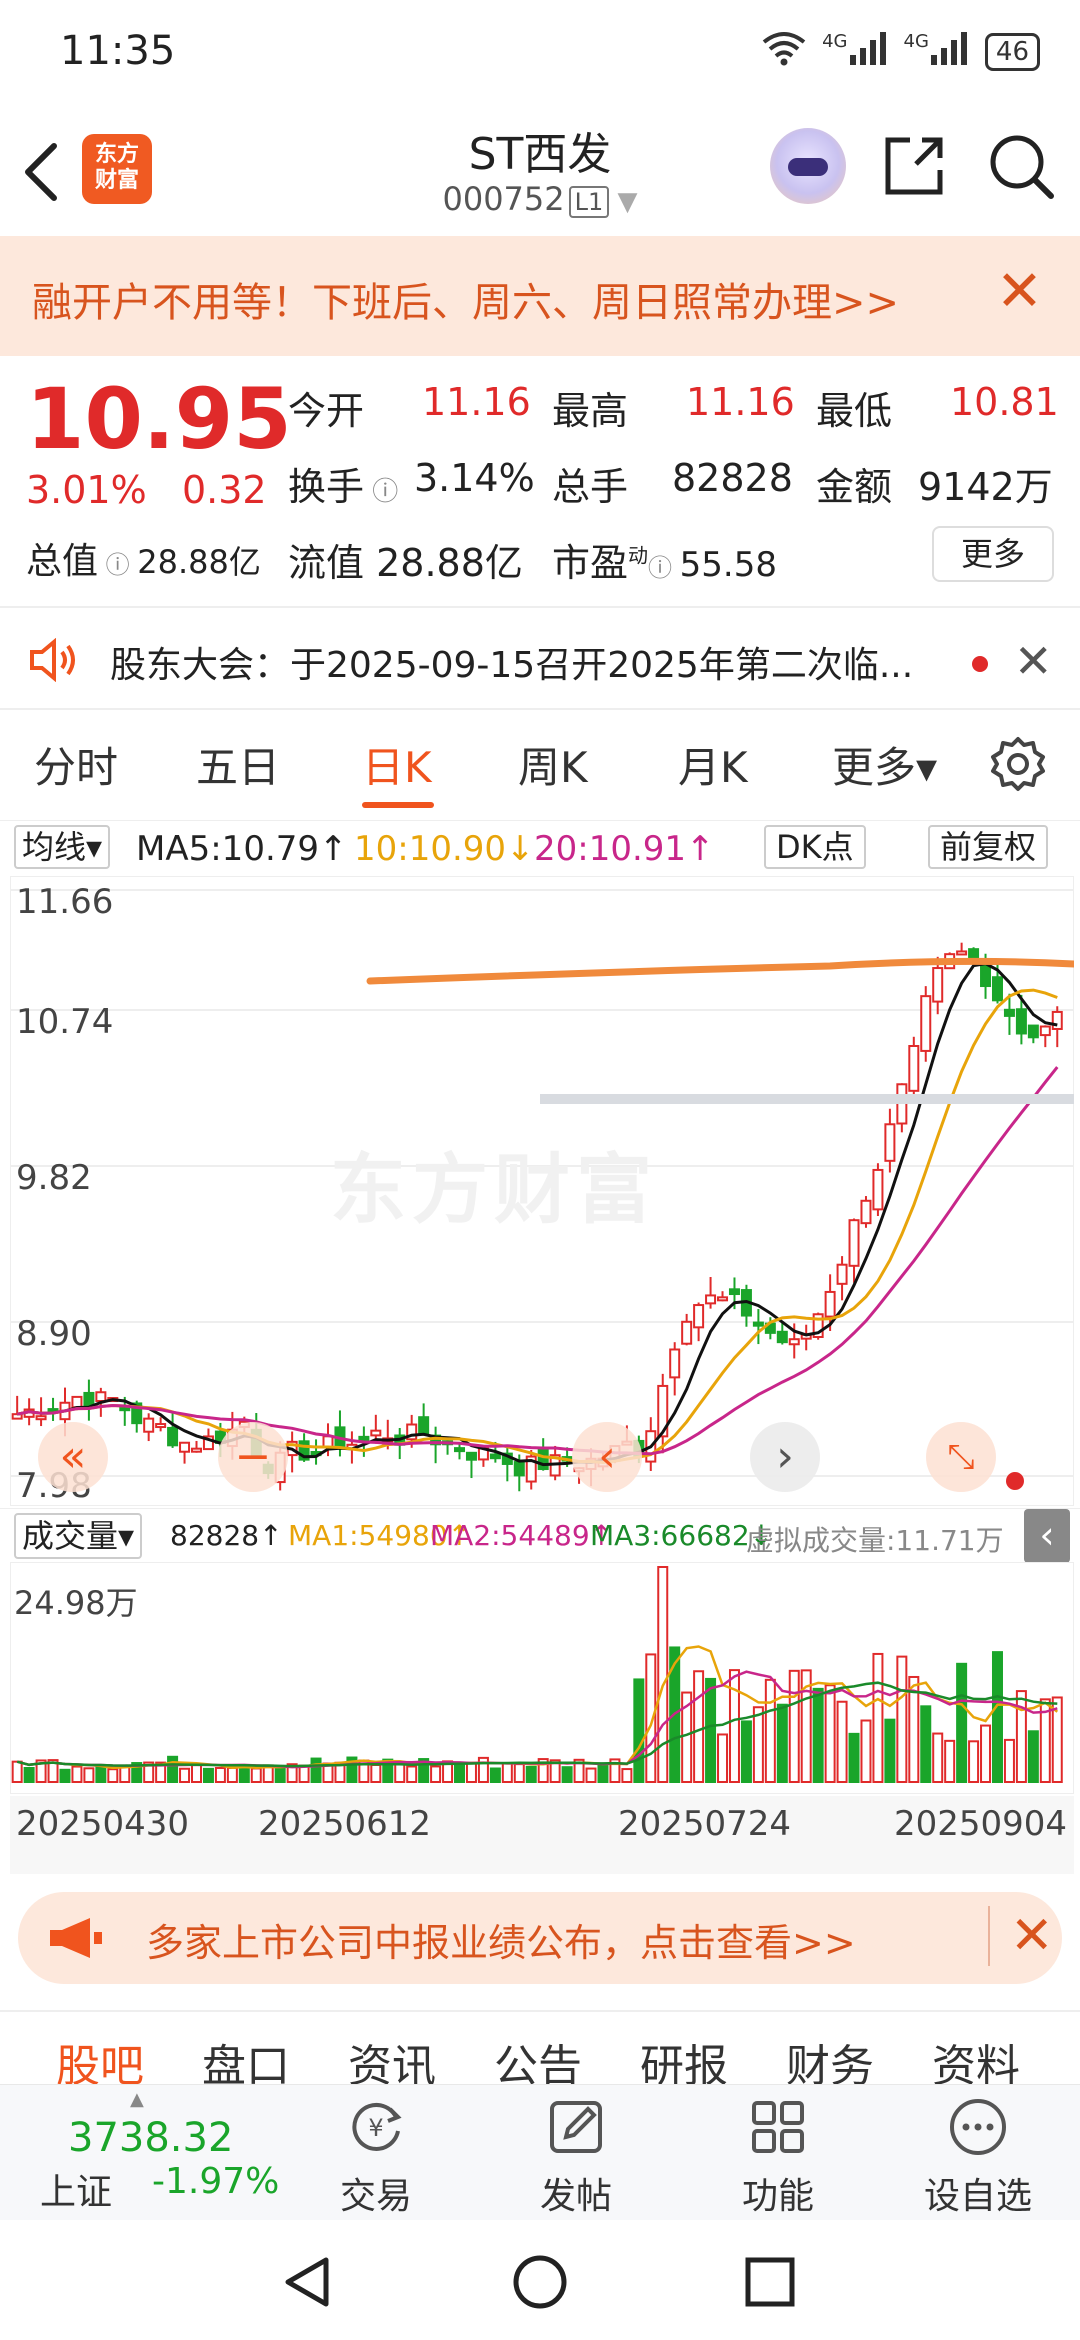 The width and height of the screenshot is (1080, 2340). I want to click on index-change: -1.97%, so click(215, 2181).